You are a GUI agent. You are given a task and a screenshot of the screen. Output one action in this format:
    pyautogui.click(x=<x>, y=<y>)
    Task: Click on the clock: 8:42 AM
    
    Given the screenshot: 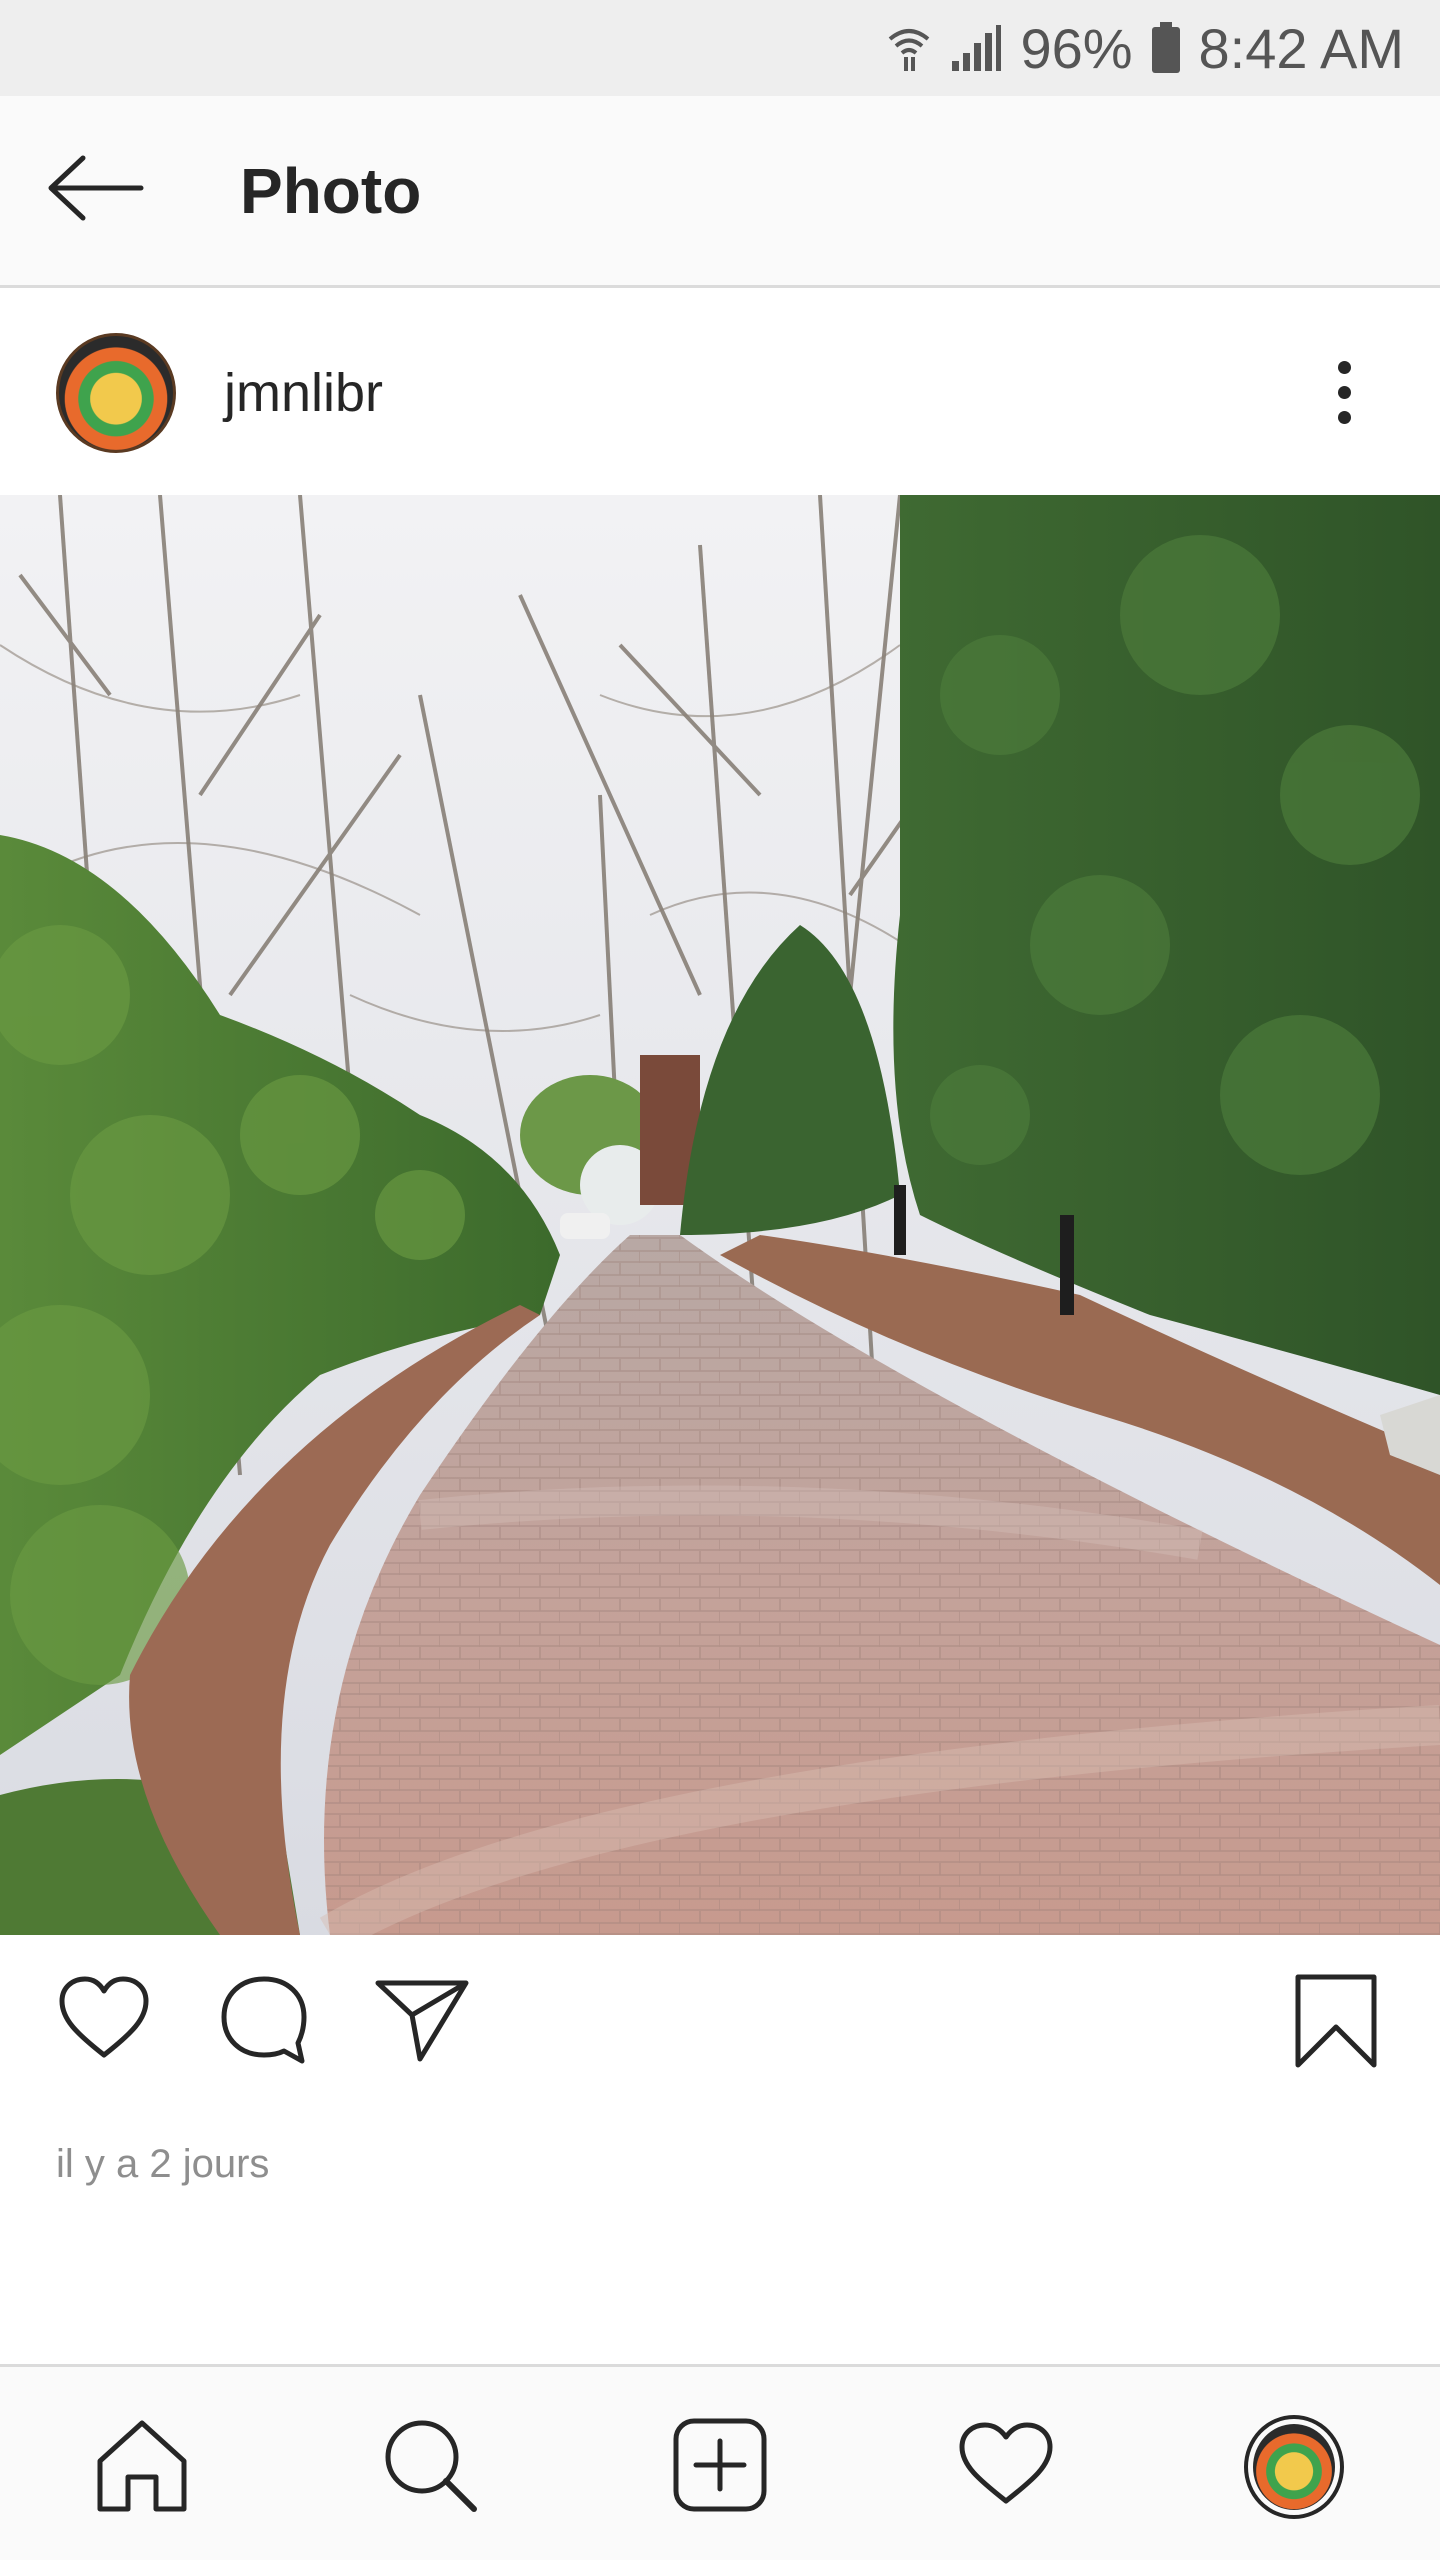 What is the action you would take?
    pyautogui.click(x=1301, y=48)
    